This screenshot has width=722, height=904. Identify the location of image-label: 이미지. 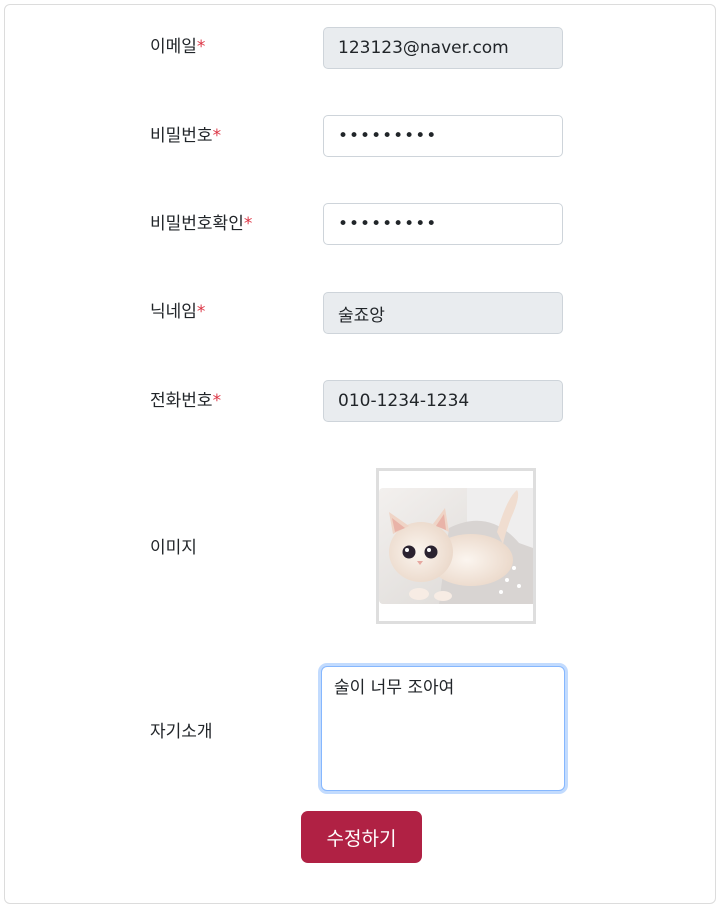
(173, 548).